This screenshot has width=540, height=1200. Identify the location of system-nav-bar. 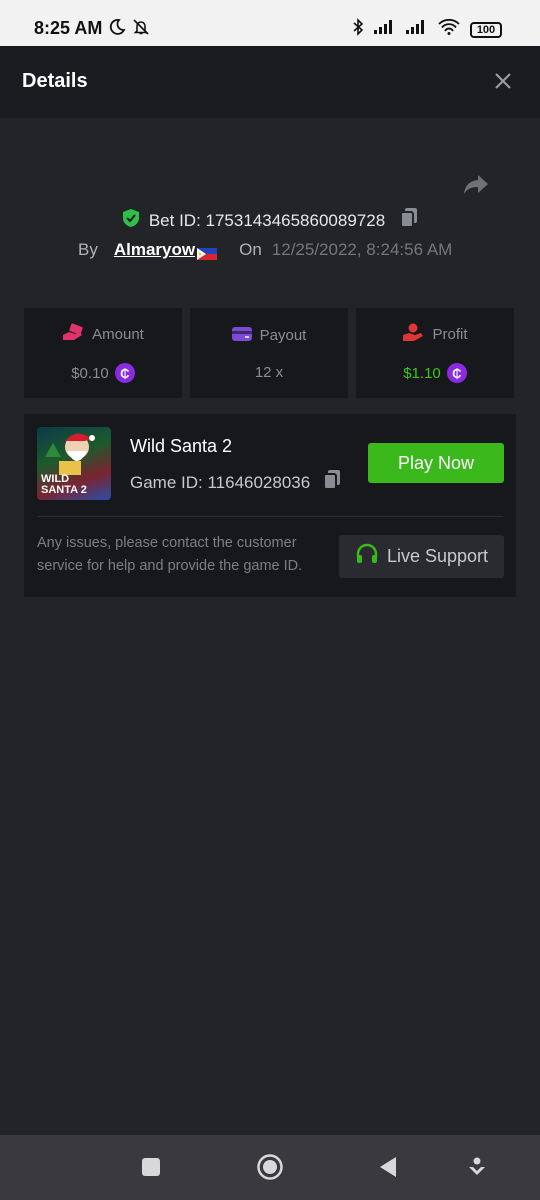
(270, 1167).